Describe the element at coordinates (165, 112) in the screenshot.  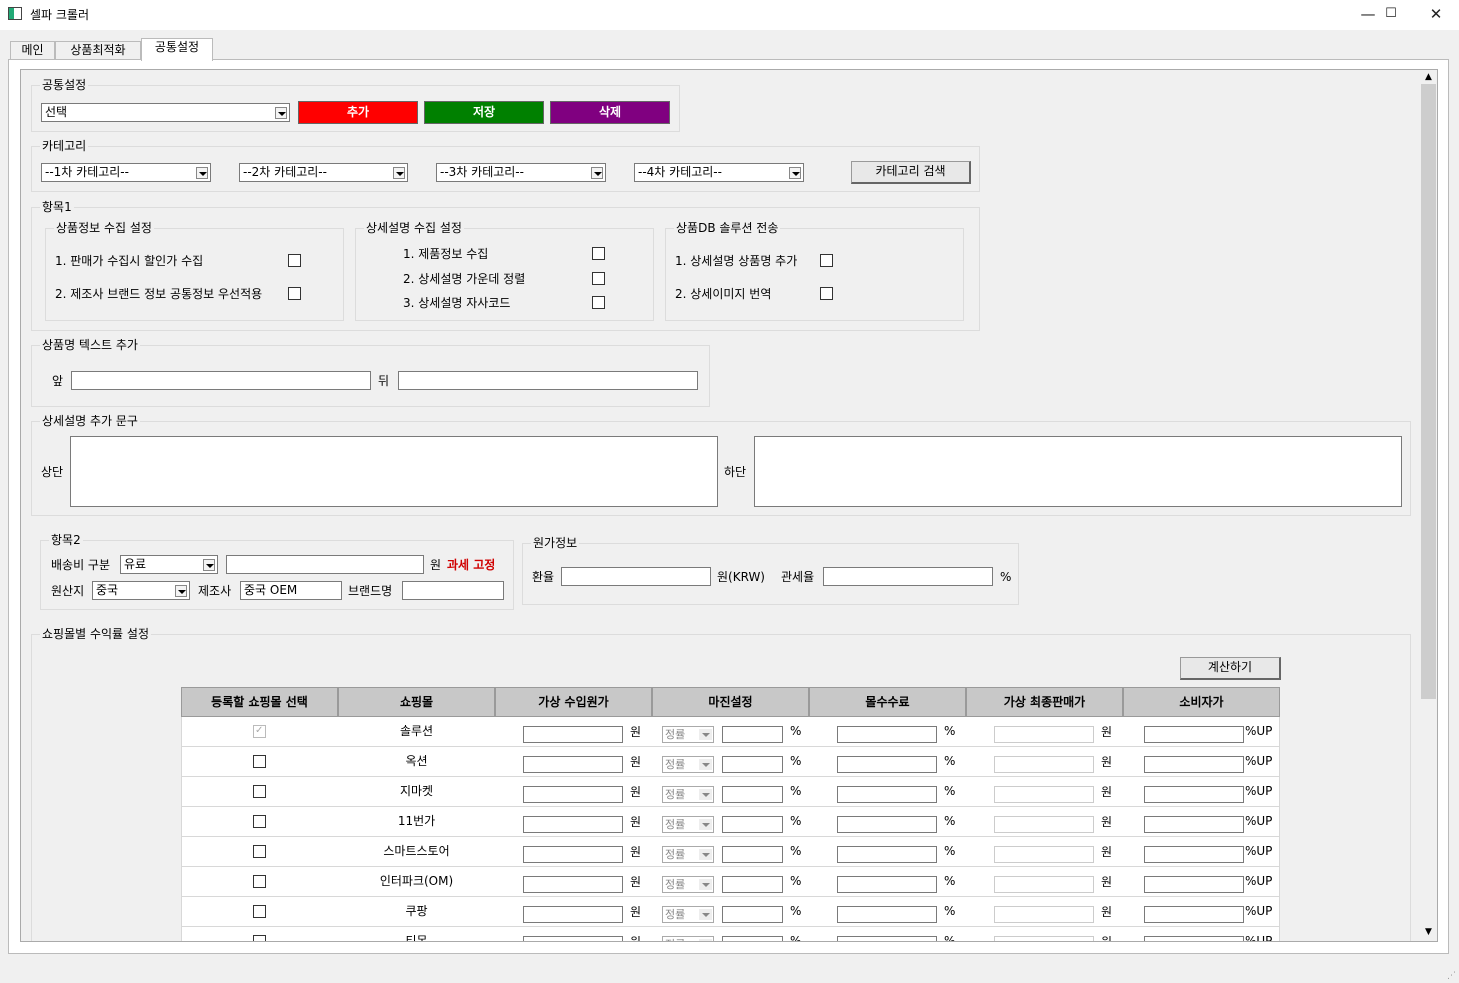
I see `common-select: 선택` at that location.